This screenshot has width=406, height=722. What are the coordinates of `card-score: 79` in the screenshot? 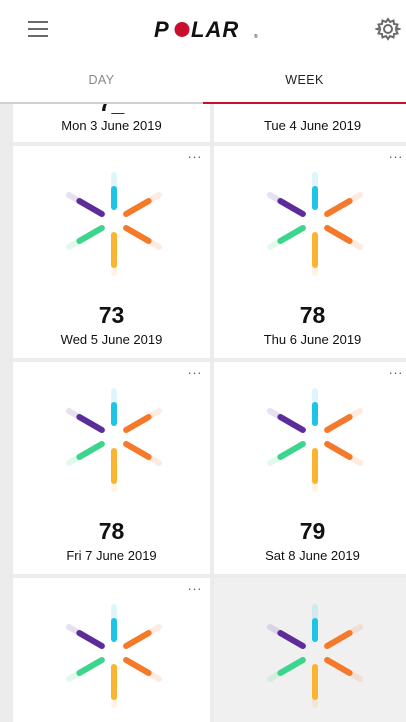 It's located at (312, 531).